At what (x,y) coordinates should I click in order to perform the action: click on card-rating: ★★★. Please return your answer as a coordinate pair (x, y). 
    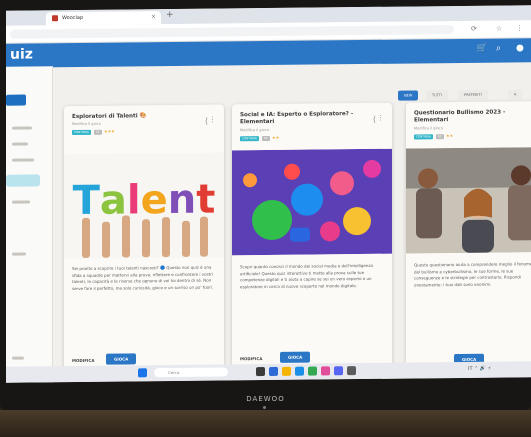
    Looking at the image, I should click on (109, 131).